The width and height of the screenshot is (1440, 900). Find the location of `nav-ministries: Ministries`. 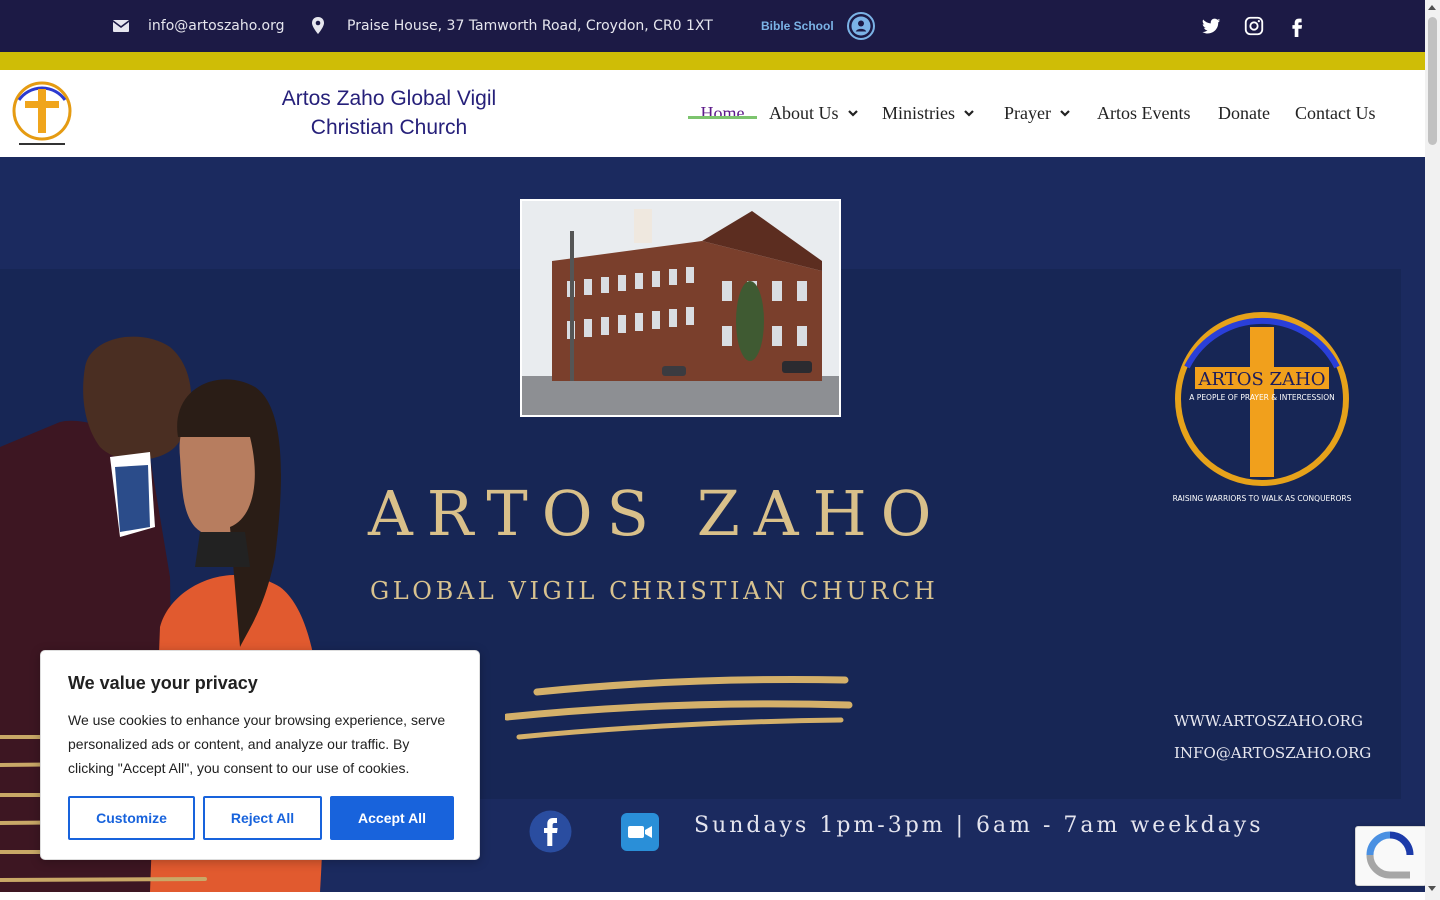

nav-ministries: Ministries is located at coordinates (928, 113).